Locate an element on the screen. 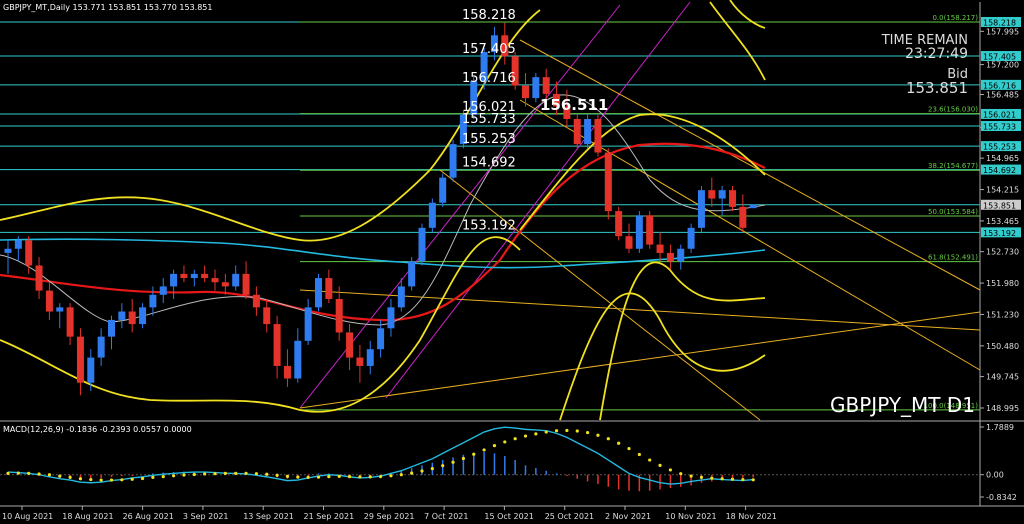 The image size is (1024, 524). time-tick-label: 2 Nov 2021 is located at coordinates (628, 516).